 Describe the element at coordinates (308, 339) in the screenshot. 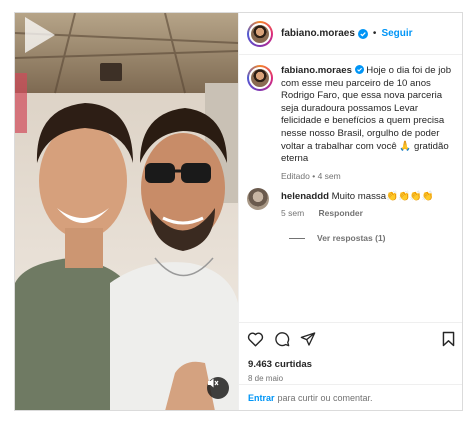

I see `share-icon` at that location.